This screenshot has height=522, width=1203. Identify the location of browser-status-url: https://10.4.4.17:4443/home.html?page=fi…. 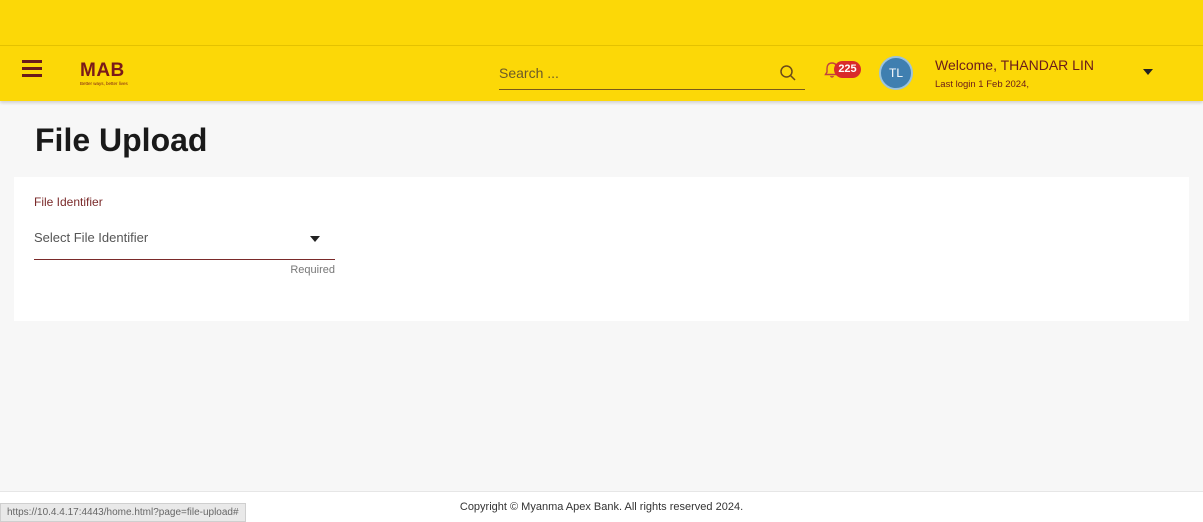
(123, 512).